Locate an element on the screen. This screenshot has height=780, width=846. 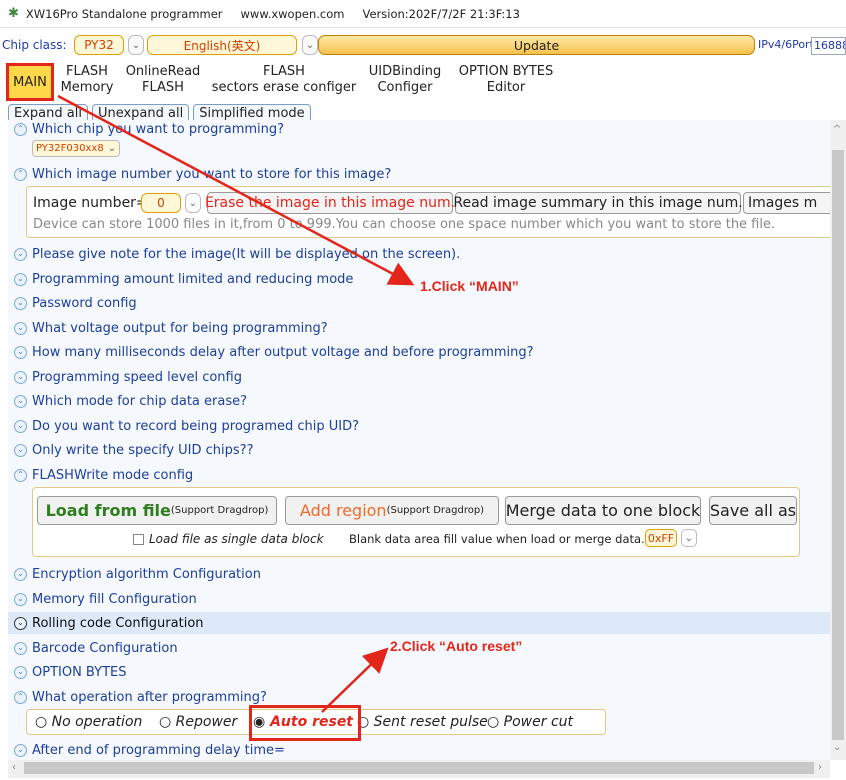
annotation-step1: 1.Click “MAIN” is located at coordinates (469, 286).